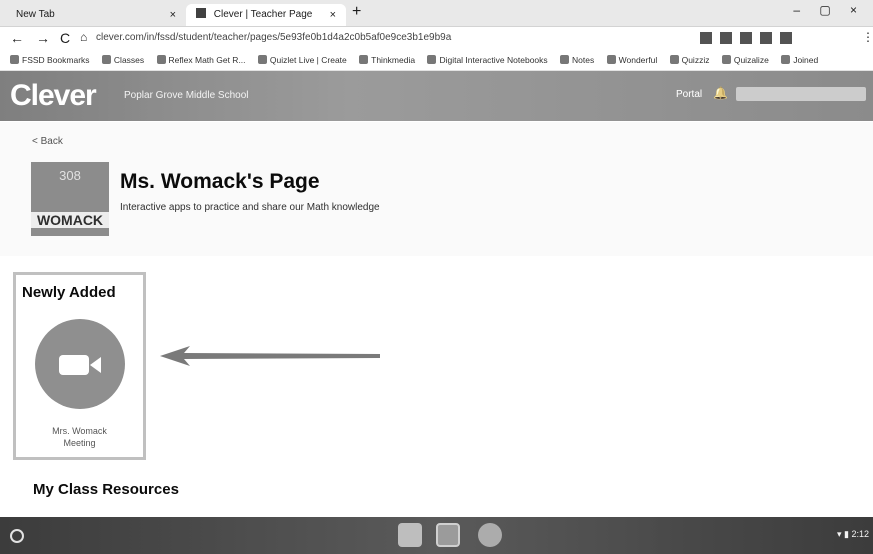  I want to click on back-link: < Back, so click(47, 141).